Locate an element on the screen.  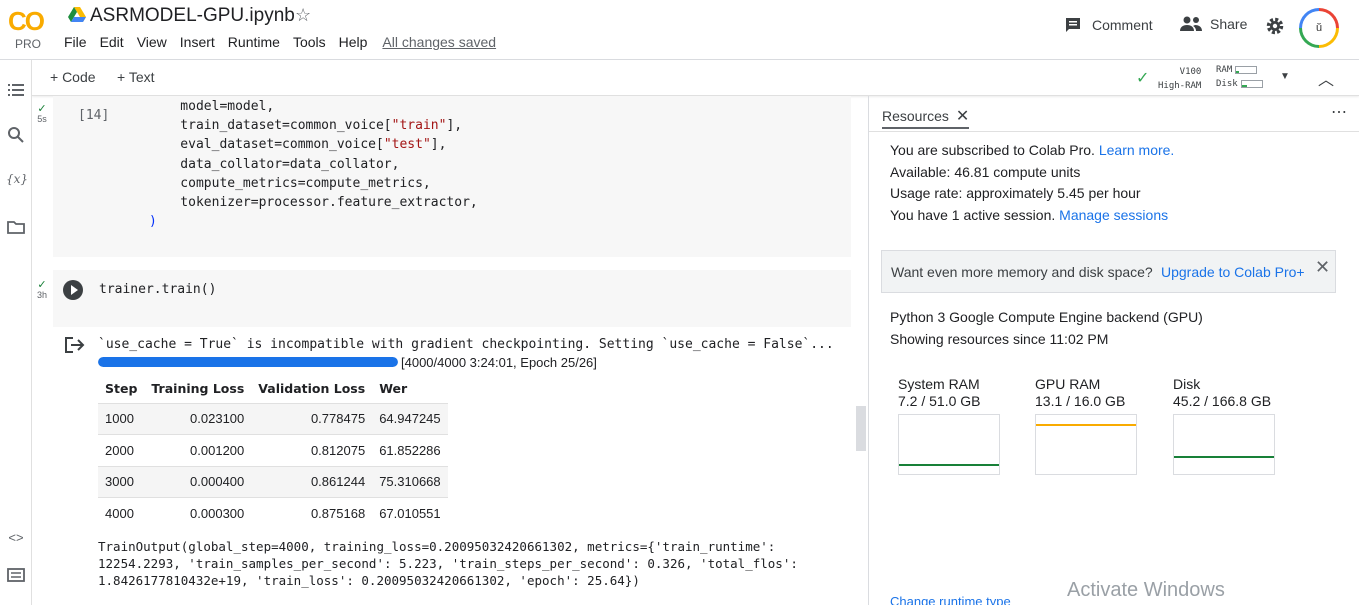
more-options-icon: ⋯ is located at coordinates (1339, 112).